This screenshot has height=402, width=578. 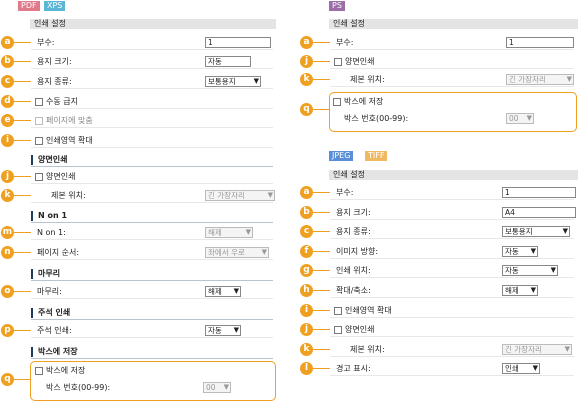 I want to click on img-paper-type-select: 보통용지 ▼, so click(x=536, y=231).